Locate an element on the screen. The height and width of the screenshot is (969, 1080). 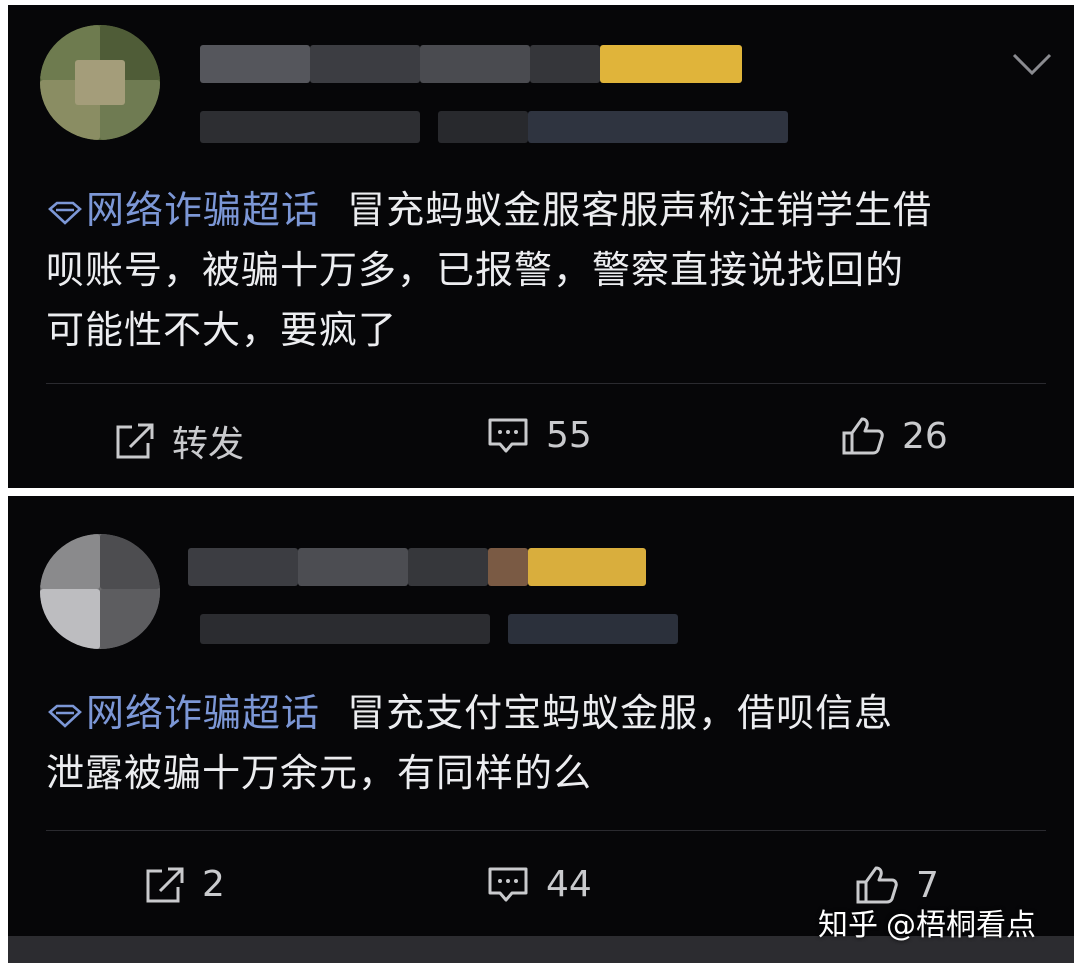
chevron-down-icon is located at coordinates (1032, 64).